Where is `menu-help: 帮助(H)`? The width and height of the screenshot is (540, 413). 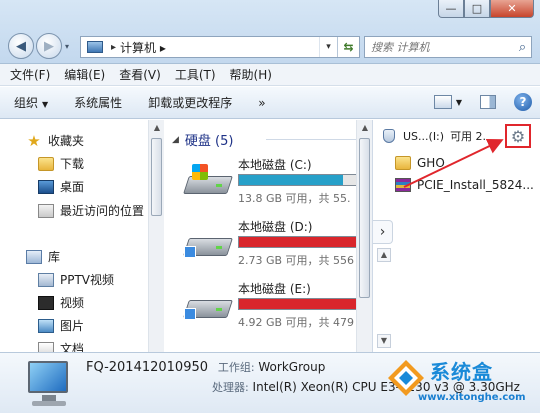
menu-help: 帮助(H) is located at coordinates (251, 74).